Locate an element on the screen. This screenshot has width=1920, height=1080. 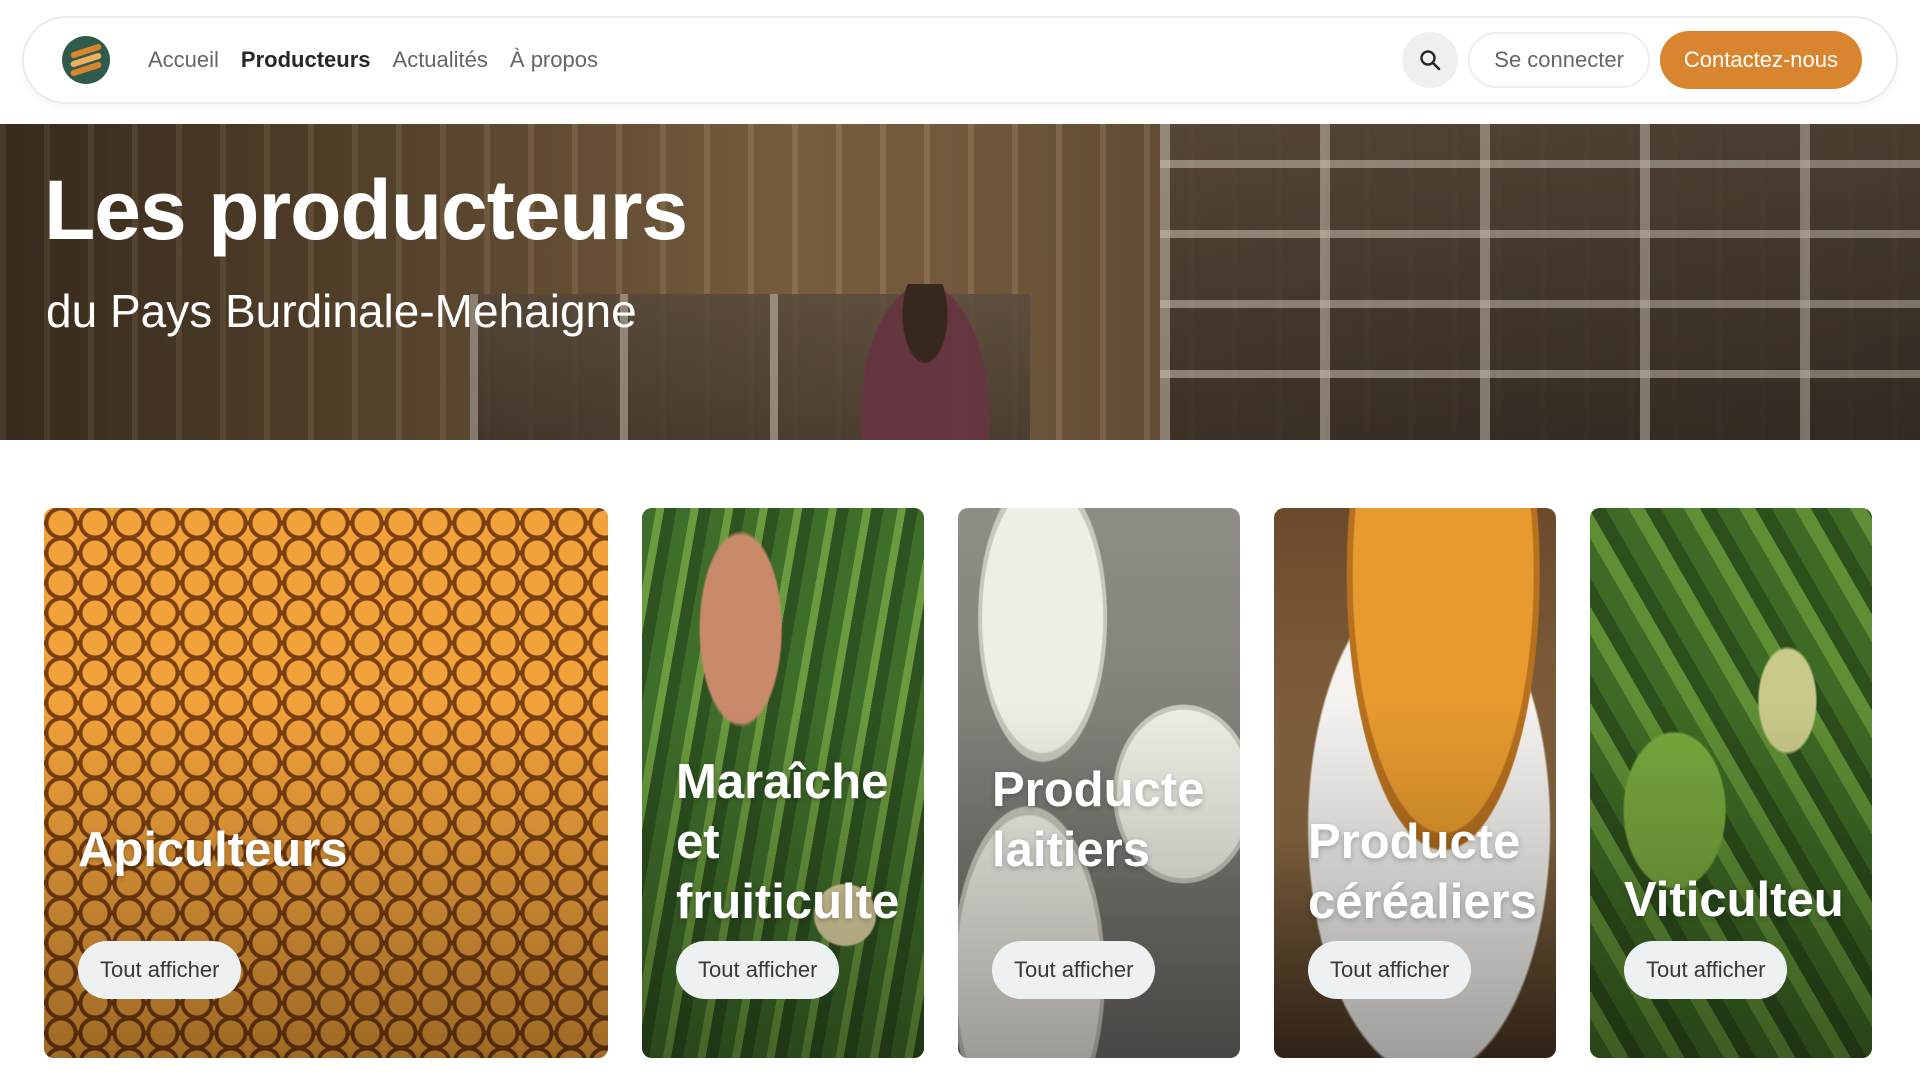
category-card-laitiers: Producte laitiers Tout afficher is located at coordinates (1099, 783).